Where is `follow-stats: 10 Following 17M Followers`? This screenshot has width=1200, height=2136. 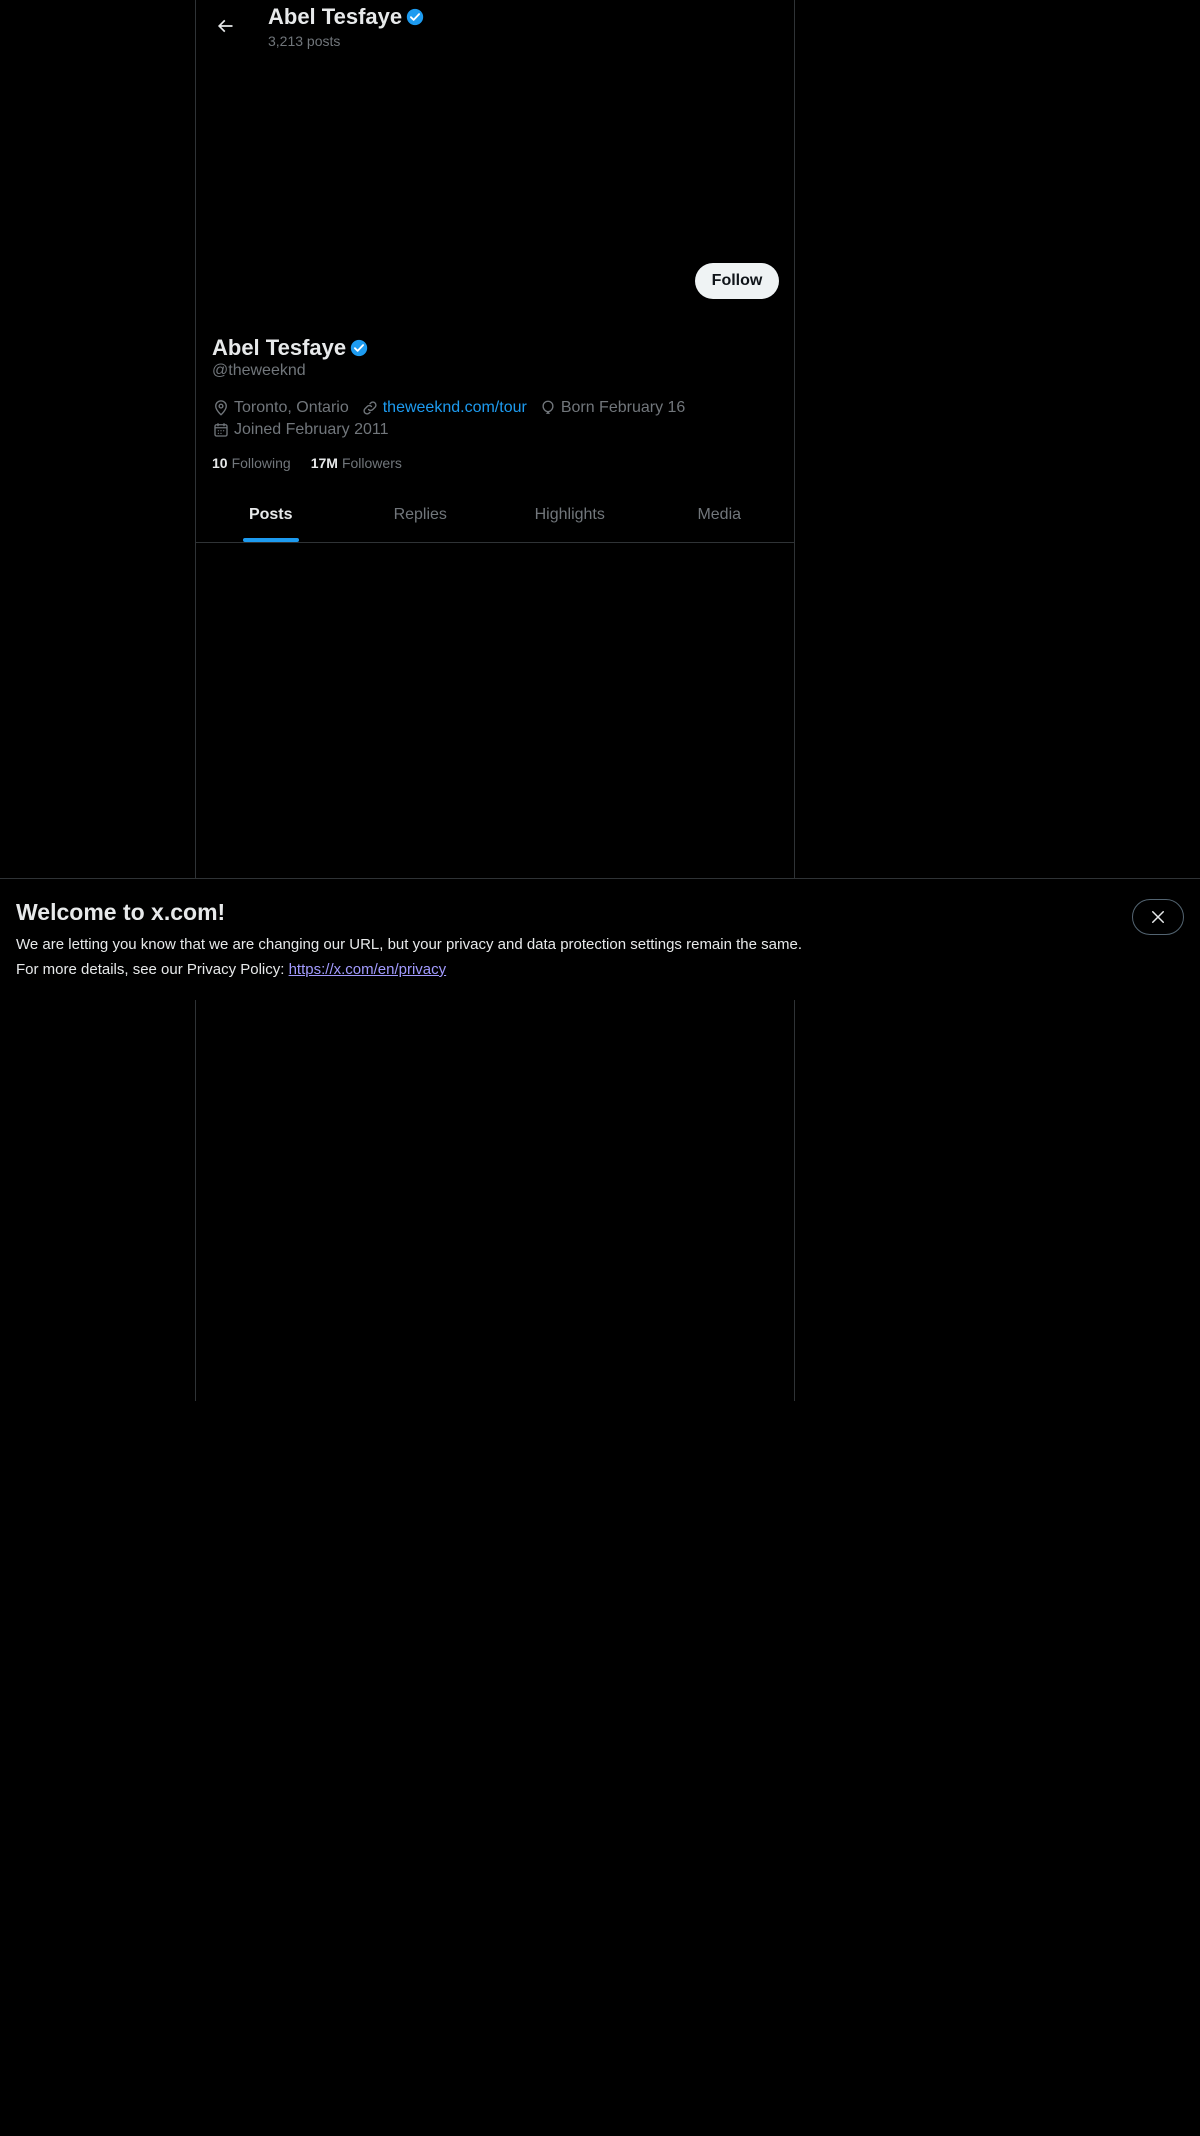 follow-stats: 10 Following 17M Followers is located at coordinates (317, 463).